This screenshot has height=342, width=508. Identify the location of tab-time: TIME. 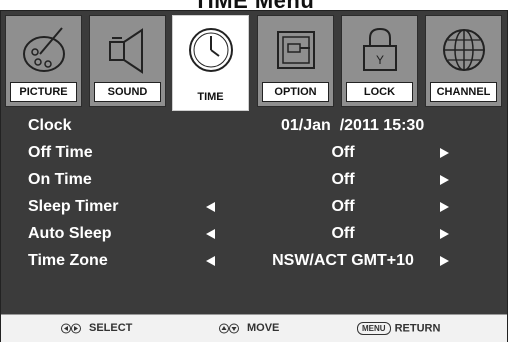
(210, 63).